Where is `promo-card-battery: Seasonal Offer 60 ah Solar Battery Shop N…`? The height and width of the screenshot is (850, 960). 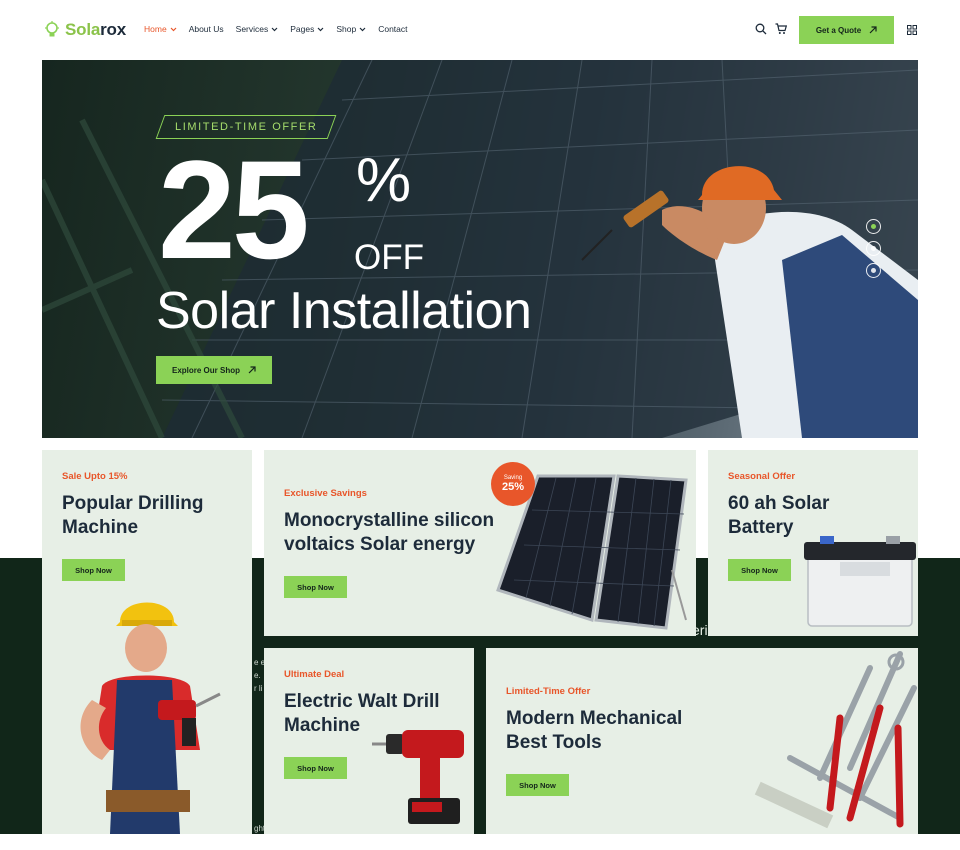
promo-card-battery: Seasonal Offer 60 ah Solar Battery Shop N… is located at coordinates (813, 543).